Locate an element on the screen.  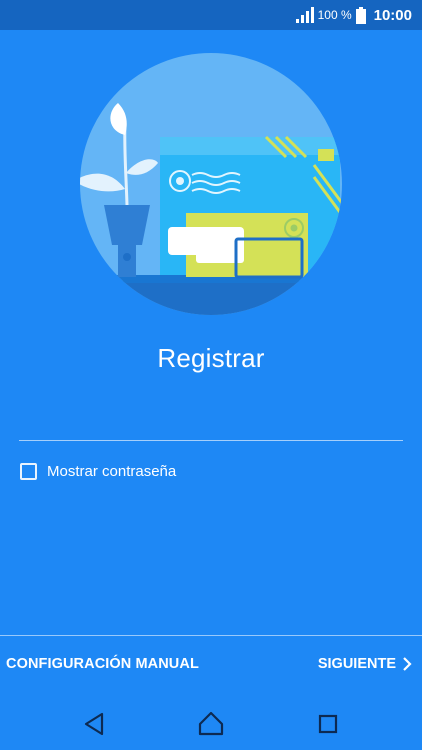
password-input is located at coordinates (211, 440).